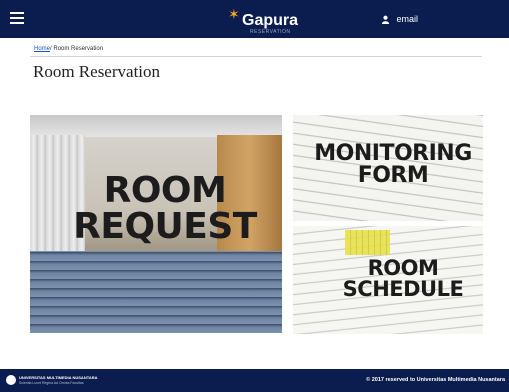 This screenshot has height=392, width=509. Describe the element at coordinates (156, 292) in the screenshot. I see `auditorium-seats-image-part` at that location.